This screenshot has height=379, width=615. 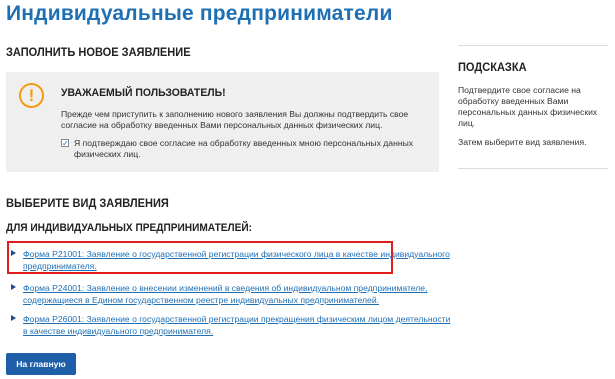 What do you see at coordinates (143, 93) in the screenshot?
I see `notice-title: УВАЖАЕМЫЙ ПОЛЬЗОВАТЕЛЬ!` at bounding box center [143, 93].